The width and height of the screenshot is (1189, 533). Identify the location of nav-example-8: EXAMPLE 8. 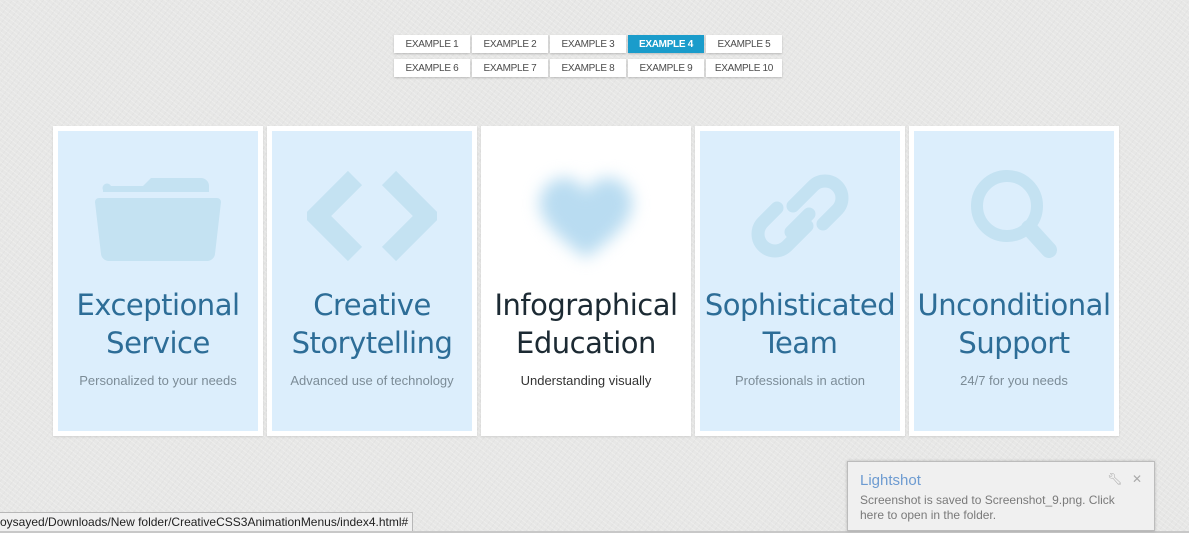
(588, 68).